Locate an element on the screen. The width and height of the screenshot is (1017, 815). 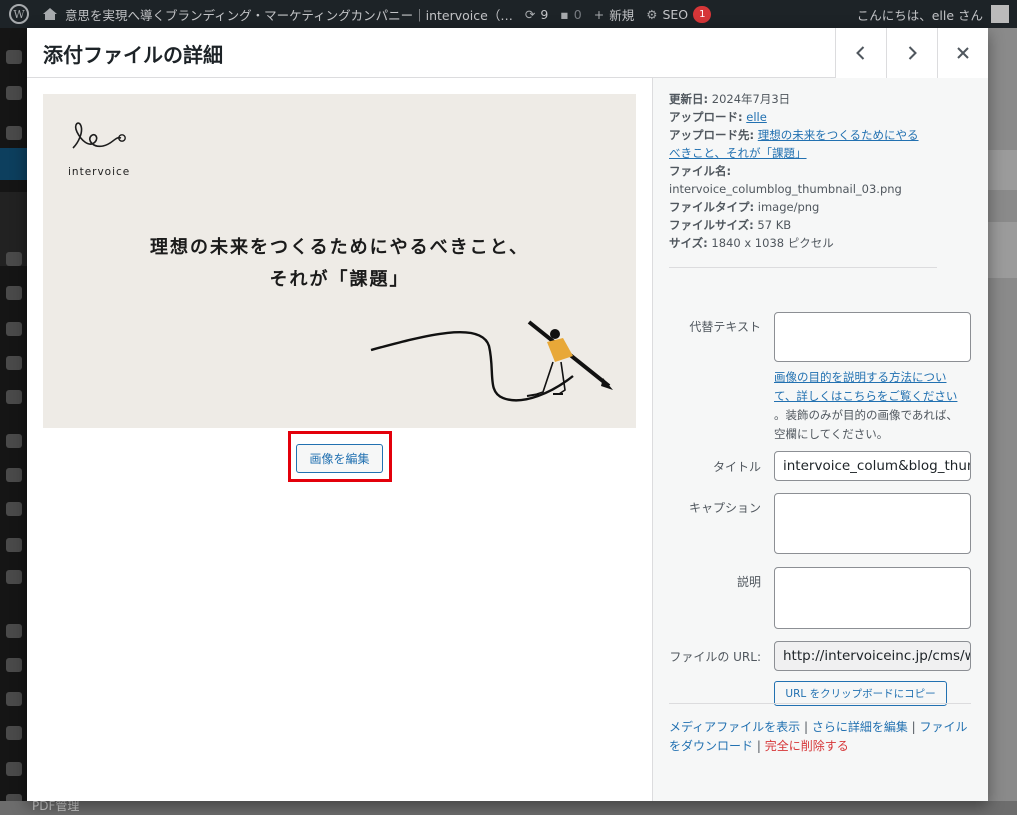
uploaded-by-row: アップロード: elle is located at coordinates (718, 117).